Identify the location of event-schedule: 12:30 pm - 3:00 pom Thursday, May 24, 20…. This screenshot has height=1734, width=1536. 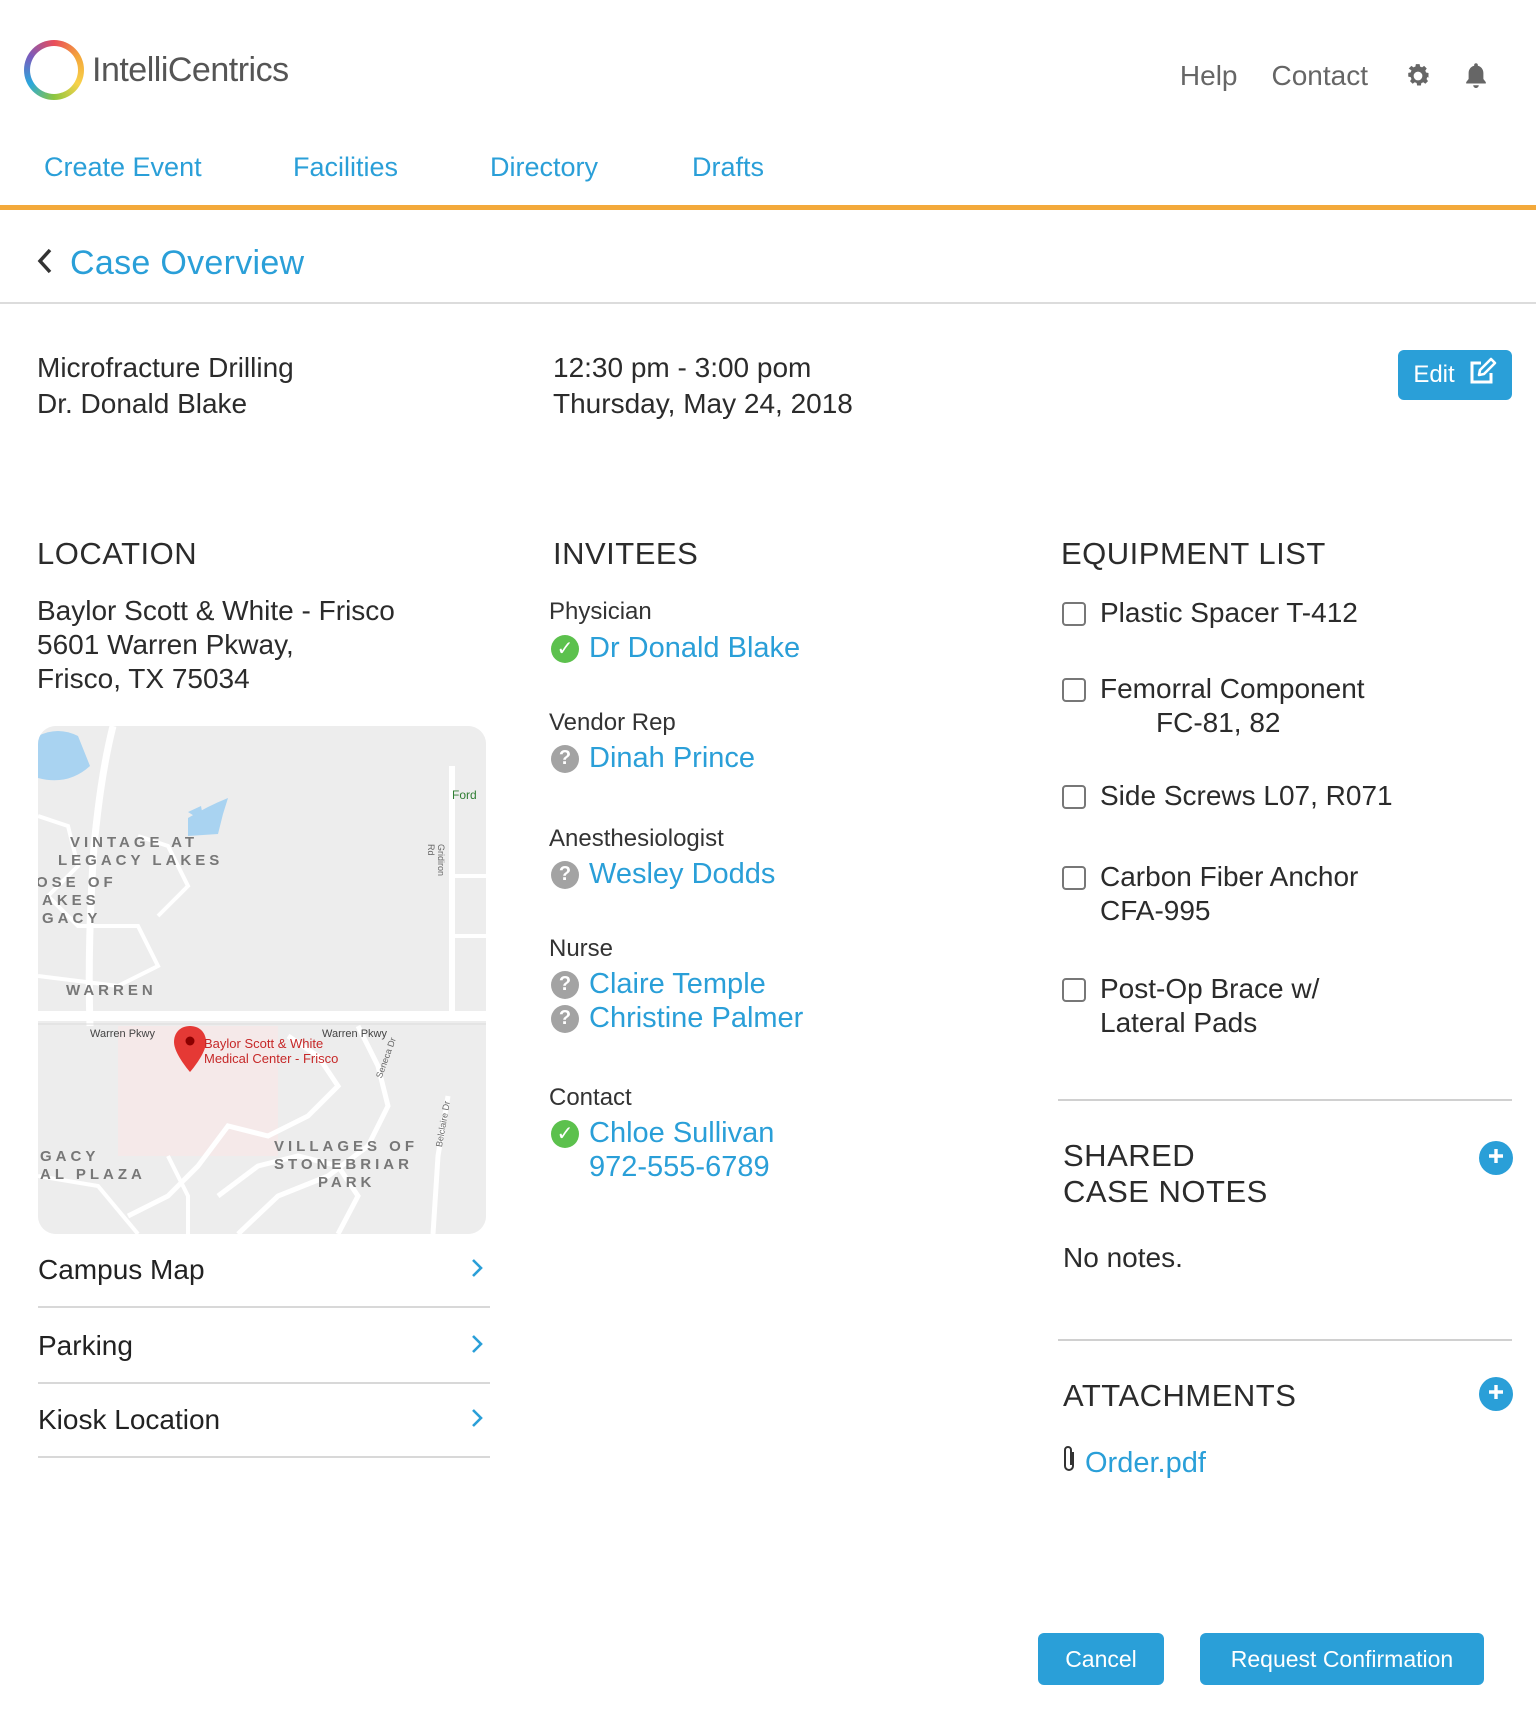
(703, 386).